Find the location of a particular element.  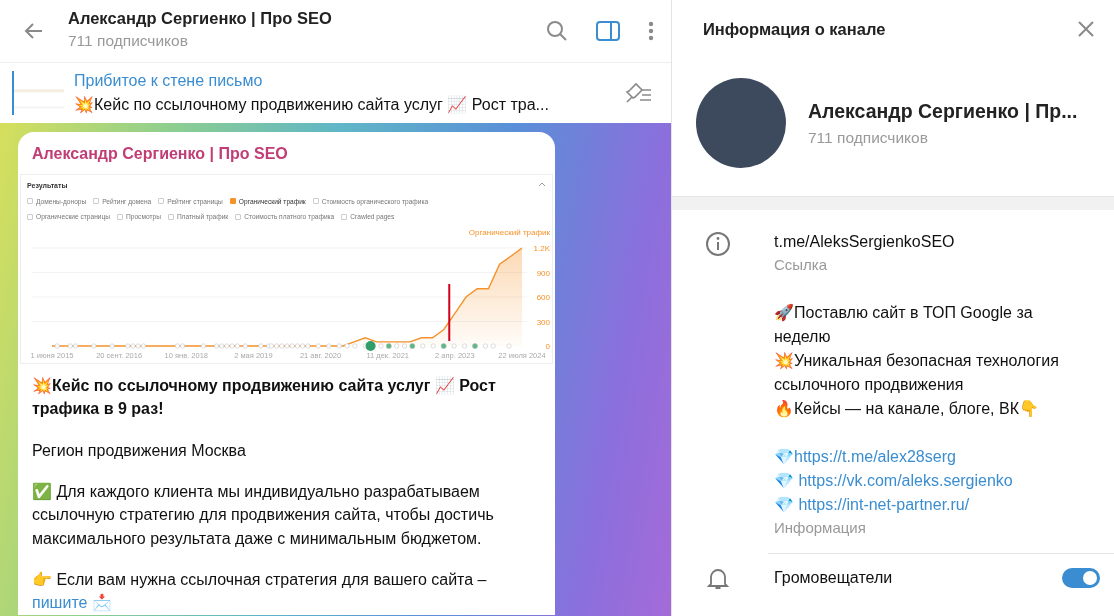

y-tick-label: 900 is located at coordinates (543, 273).